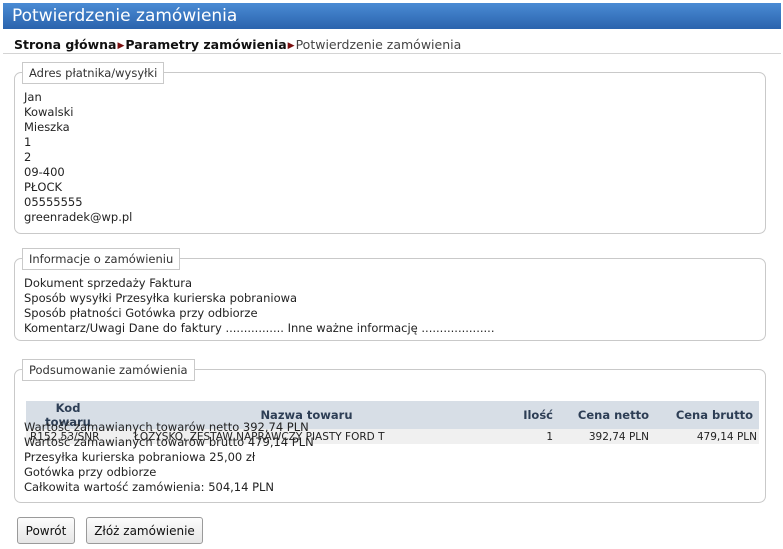 The image size is (783, 549). What do you see at coordinates (707, 415) in the screenshot?
I see `column-header-gross-price: Cena brutto` at bounding box center [707, 415].